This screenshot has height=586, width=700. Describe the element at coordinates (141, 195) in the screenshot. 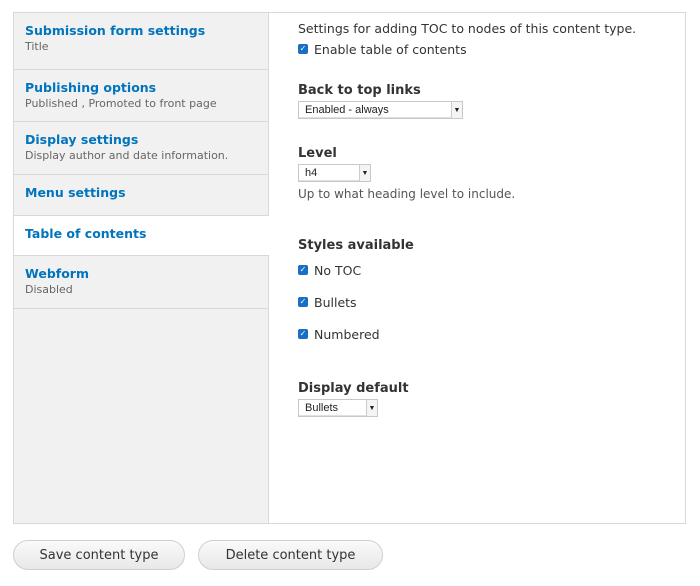

I see `tab-menu-settings: Menu settings` at that location.